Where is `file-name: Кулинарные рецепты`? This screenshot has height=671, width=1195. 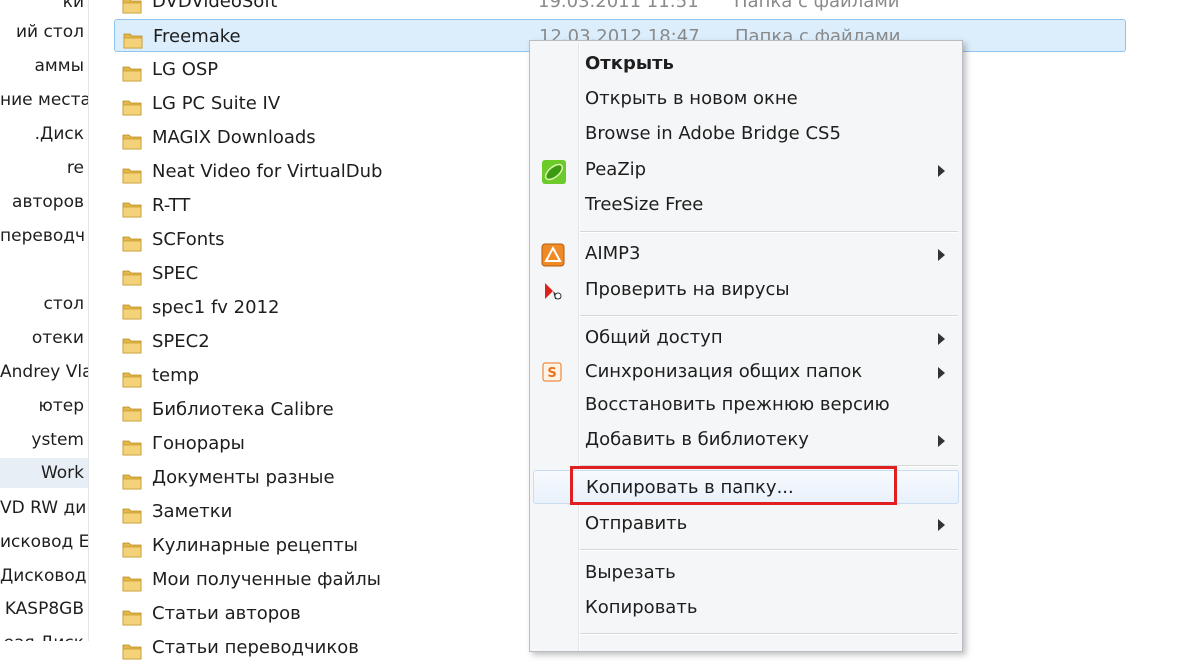 file-name: Кулинарные рецепты is located at coordinates (255, 545).